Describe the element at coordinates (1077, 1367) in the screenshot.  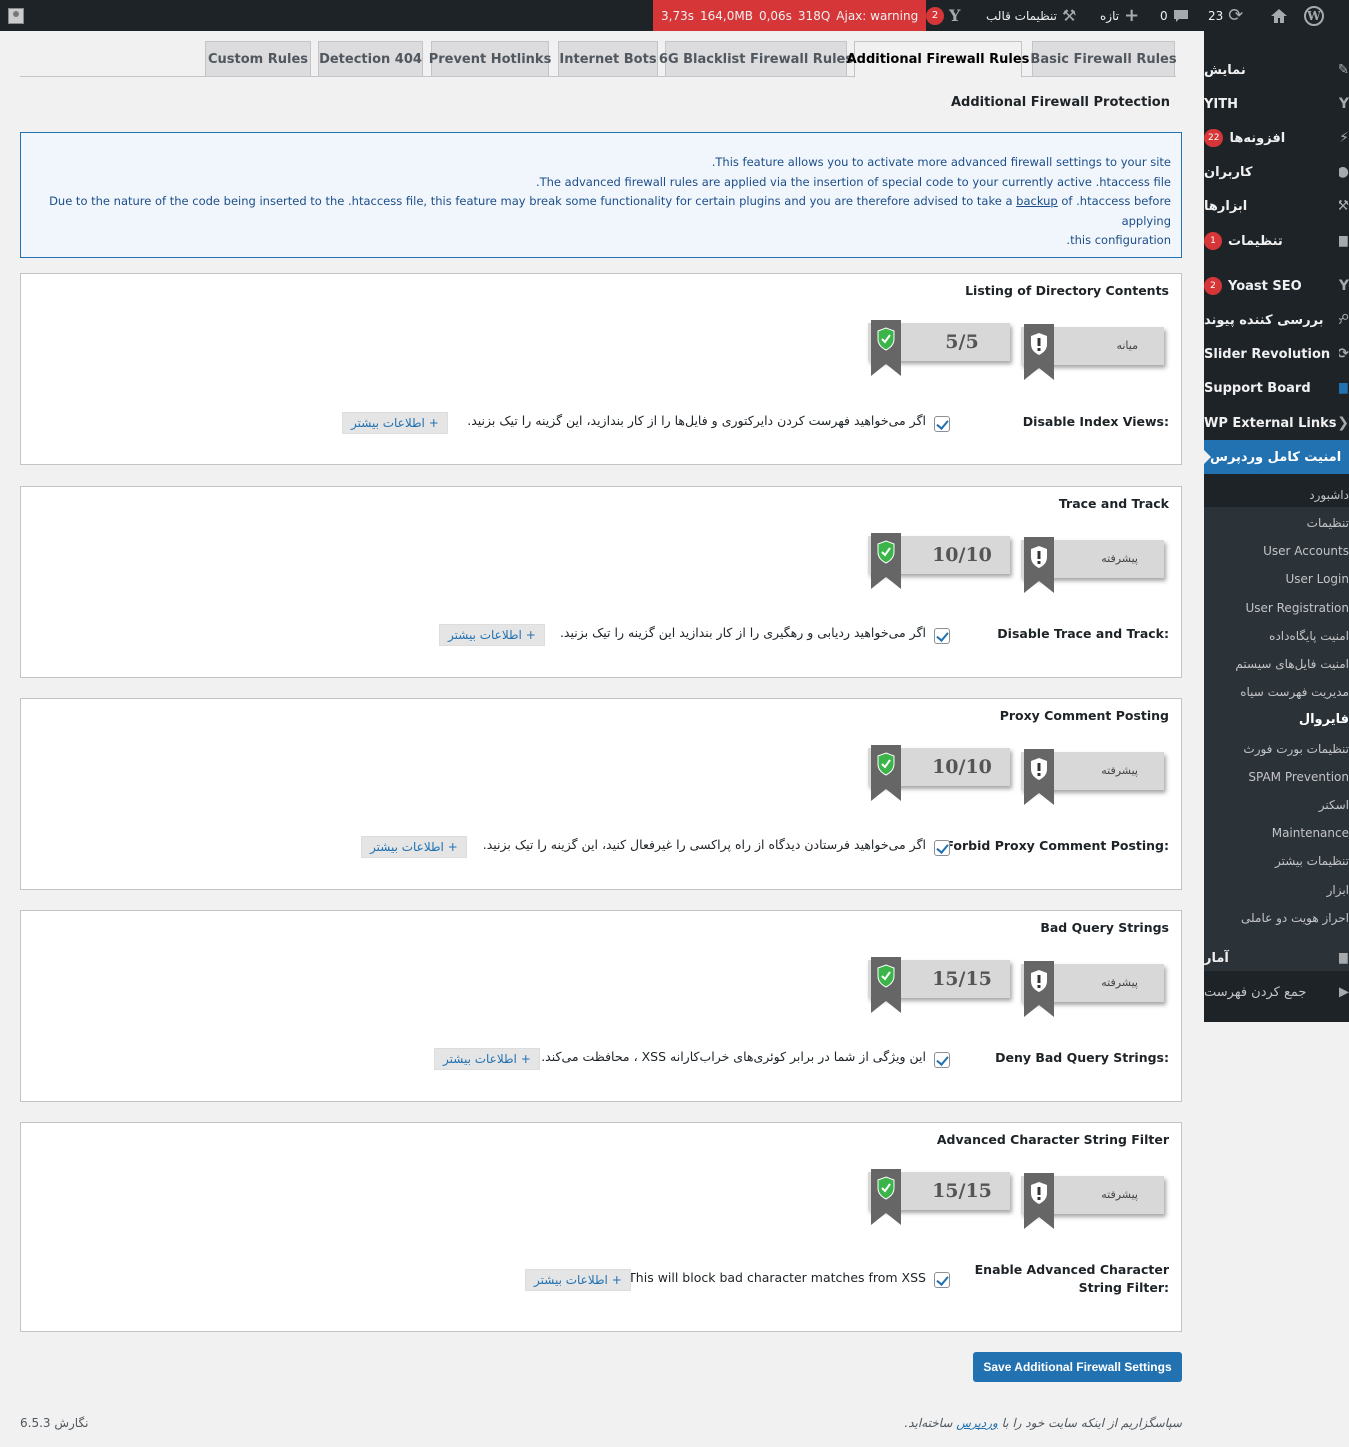
I see `save-firewall-settings-button: Save Additional Firewall Settings` at that location.